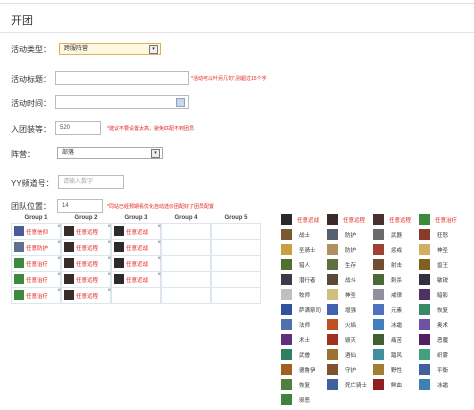 The image size is (474, 410). What do you see at coordinates (91, 182) in the screenshot?
I see `yy-input: 请输入数字` at bounding box center [91, 182].